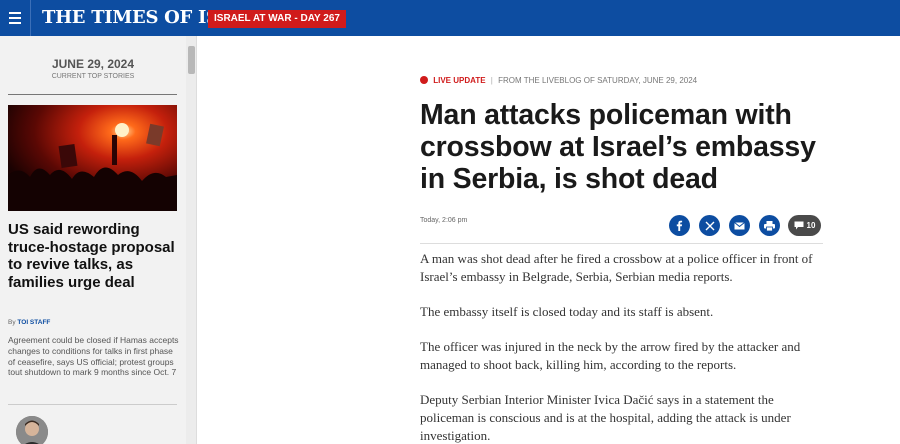  What do you see at coordinates (799, 225) in the screenshot?
I see `comment-icon` at bounding box center [799, 225].